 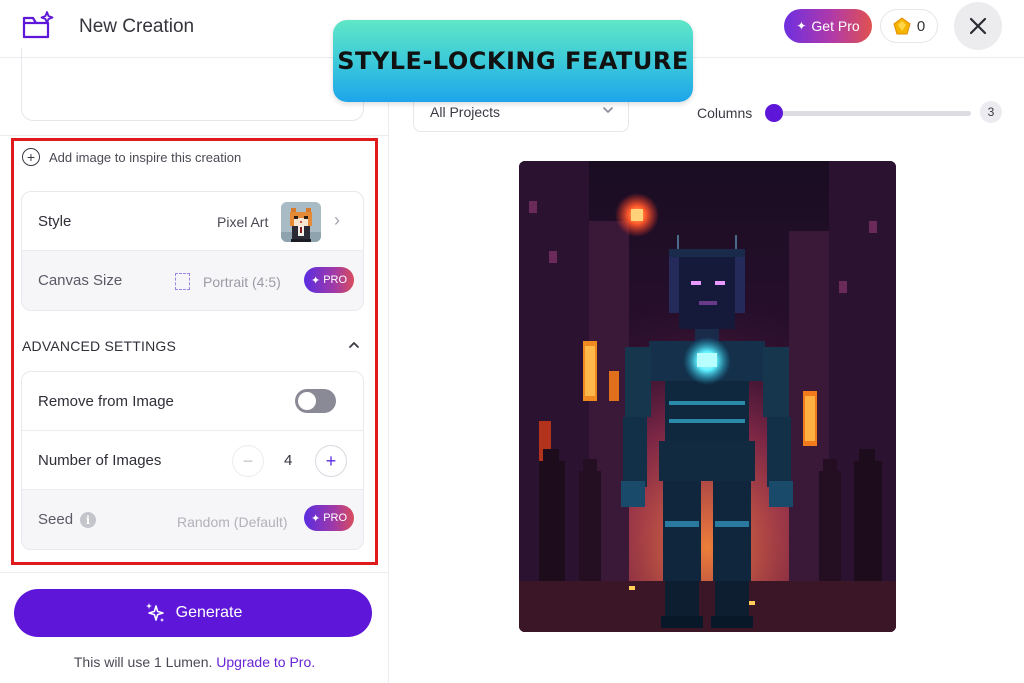 What do you see at coordinates (182, 281) in the screenshot?
I see `portrait-frame-icon` at bounding box center [182, 281].